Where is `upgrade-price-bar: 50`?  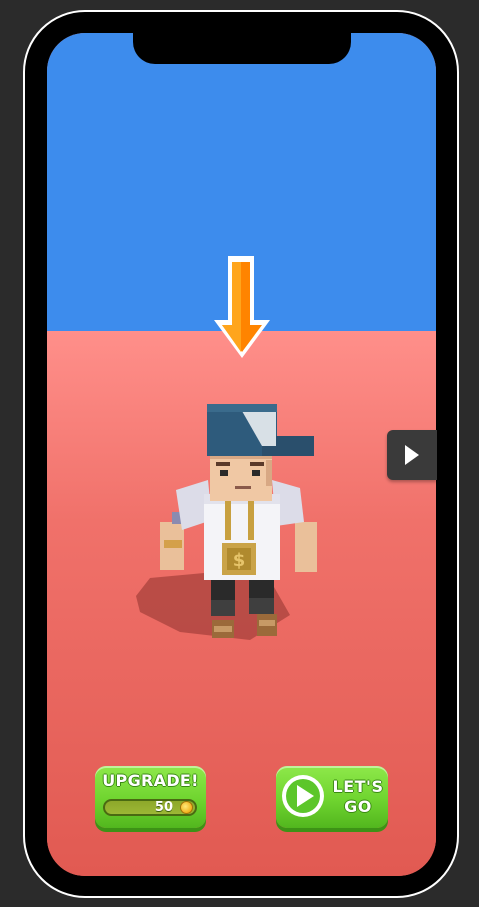
upgrade-price-bar: 50 is located at coordinates (150, 807).